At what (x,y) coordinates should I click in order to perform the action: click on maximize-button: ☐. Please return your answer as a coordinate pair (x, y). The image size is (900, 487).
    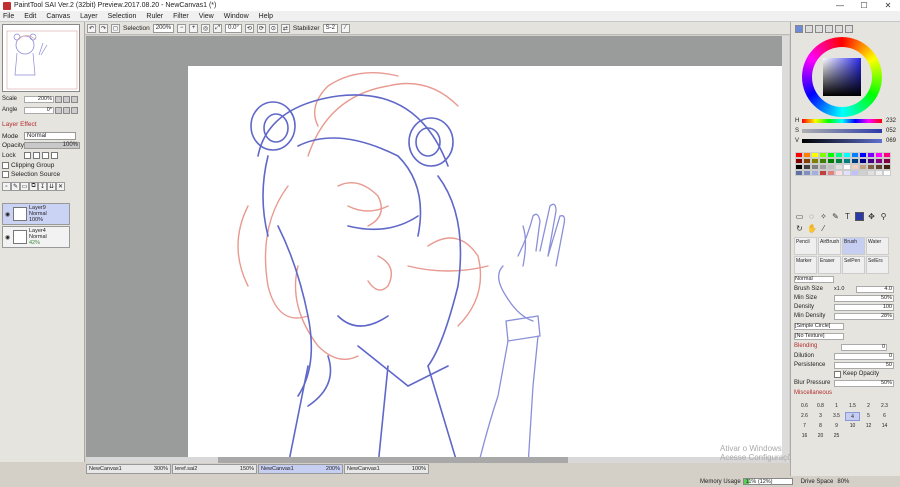
    Looking at the image, I should click on (864, 5).